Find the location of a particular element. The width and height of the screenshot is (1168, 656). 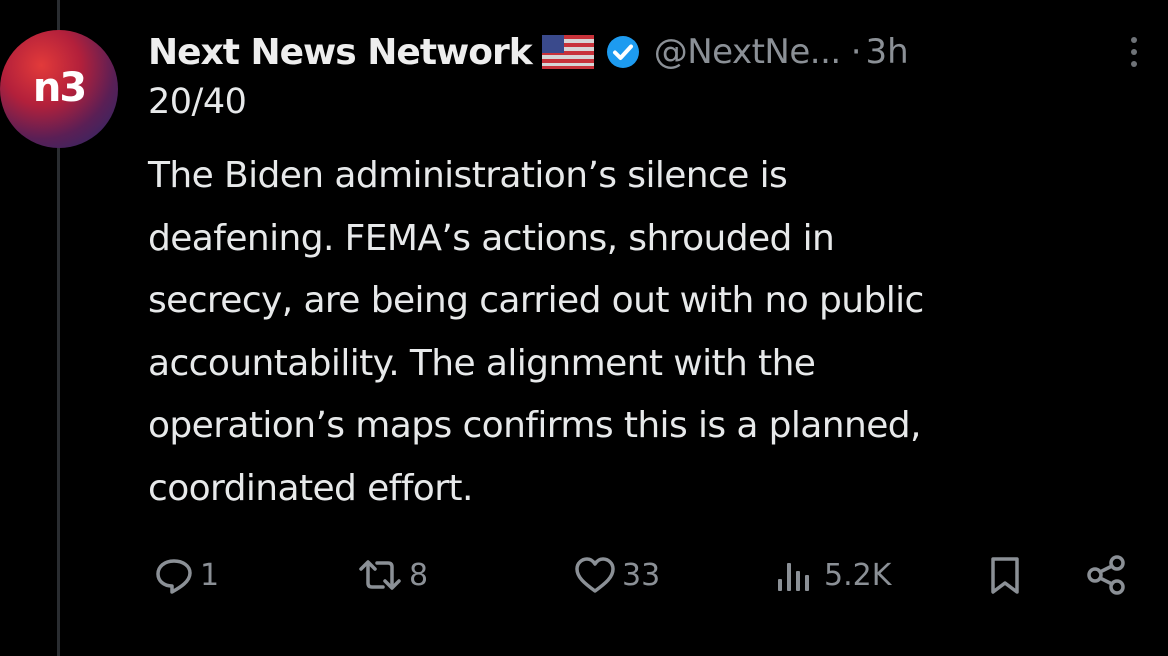

views-count: 5.2K is located at coordinates (858, 575).